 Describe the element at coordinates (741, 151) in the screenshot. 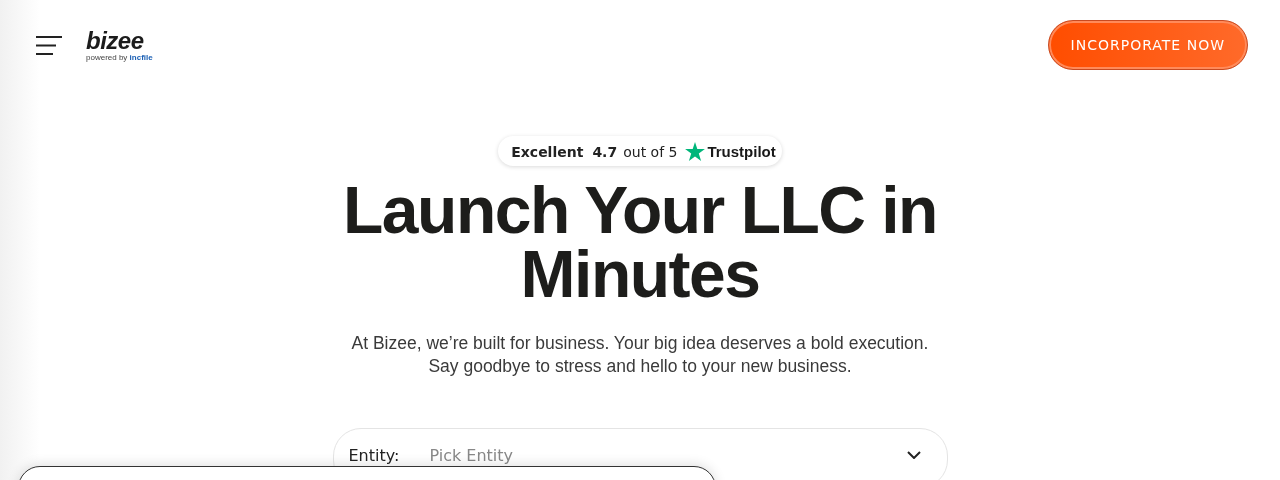

I see `trustpilot-name: Trustpilot` at that location.